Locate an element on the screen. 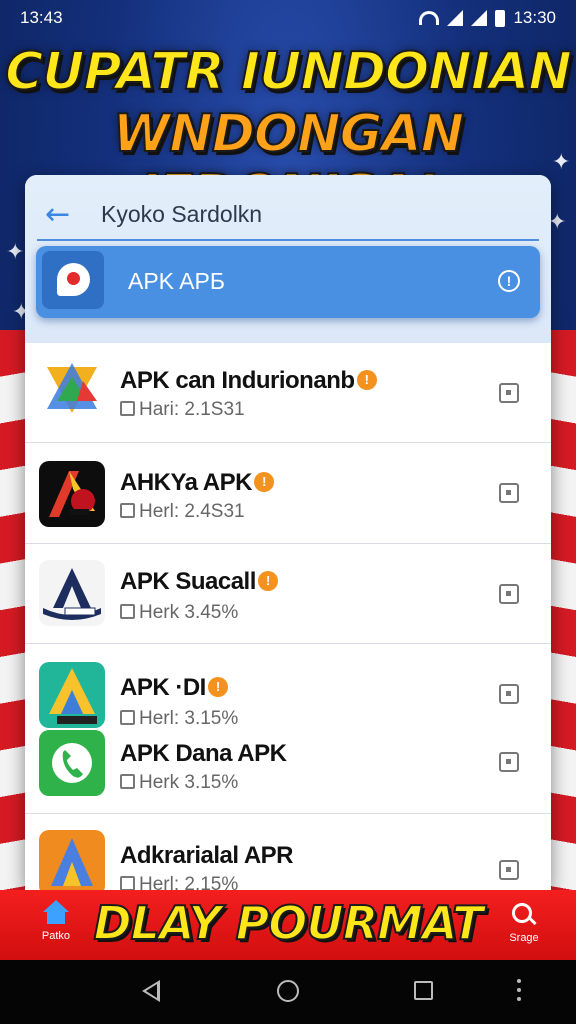  divider is located at coordinates (288, 240).